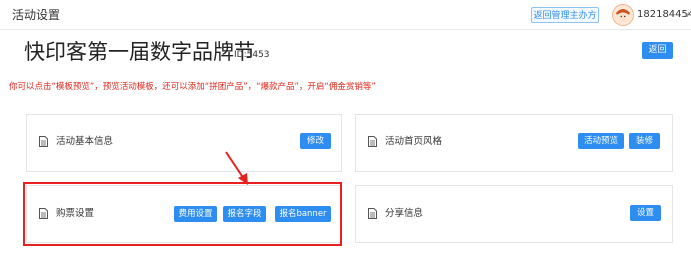  What do you see at coordinates (182, 214) in the screenshot?
I see `highlight-box` at bounding box center [182, 214].